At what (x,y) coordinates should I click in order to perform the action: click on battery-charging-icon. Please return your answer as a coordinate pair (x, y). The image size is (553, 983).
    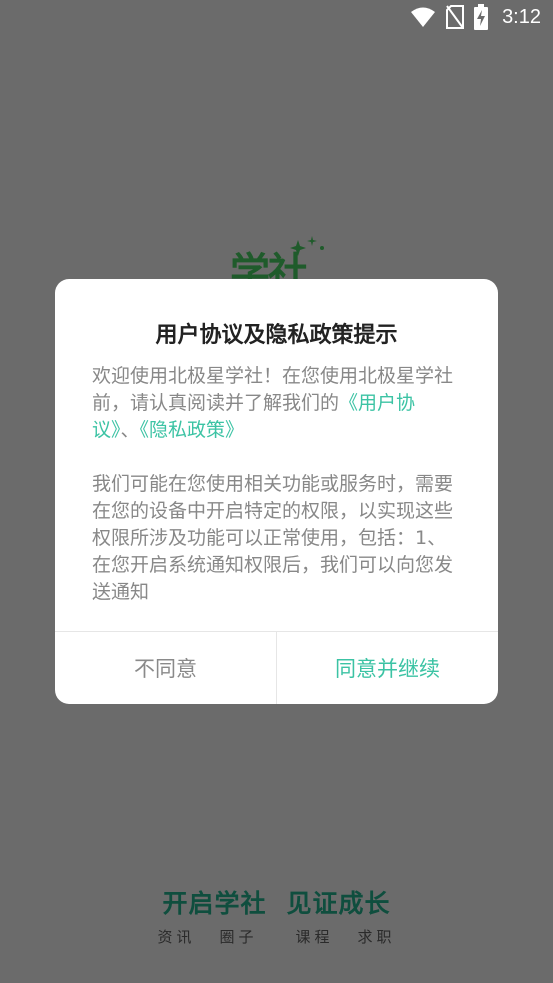
    Looking at the image, I should click on (481, 17).